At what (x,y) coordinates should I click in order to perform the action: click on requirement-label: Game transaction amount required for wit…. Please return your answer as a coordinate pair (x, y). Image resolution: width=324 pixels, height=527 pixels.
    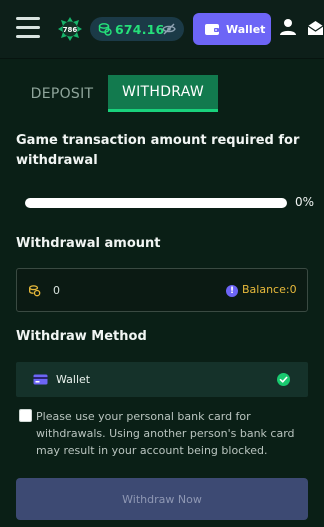
    Looking at the image, I should click on (158, 150).